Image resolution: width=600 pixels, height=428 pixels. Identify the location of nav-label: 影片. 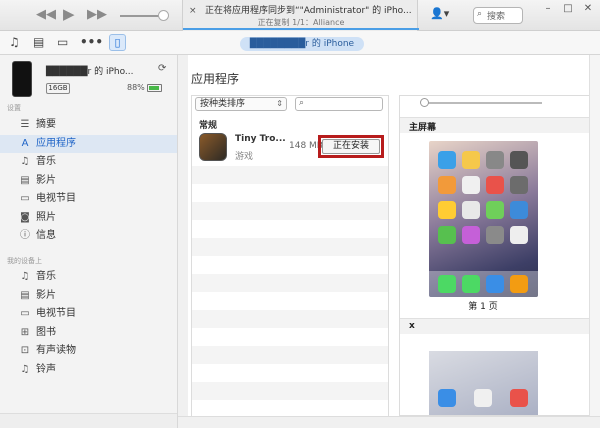
(46, 180).